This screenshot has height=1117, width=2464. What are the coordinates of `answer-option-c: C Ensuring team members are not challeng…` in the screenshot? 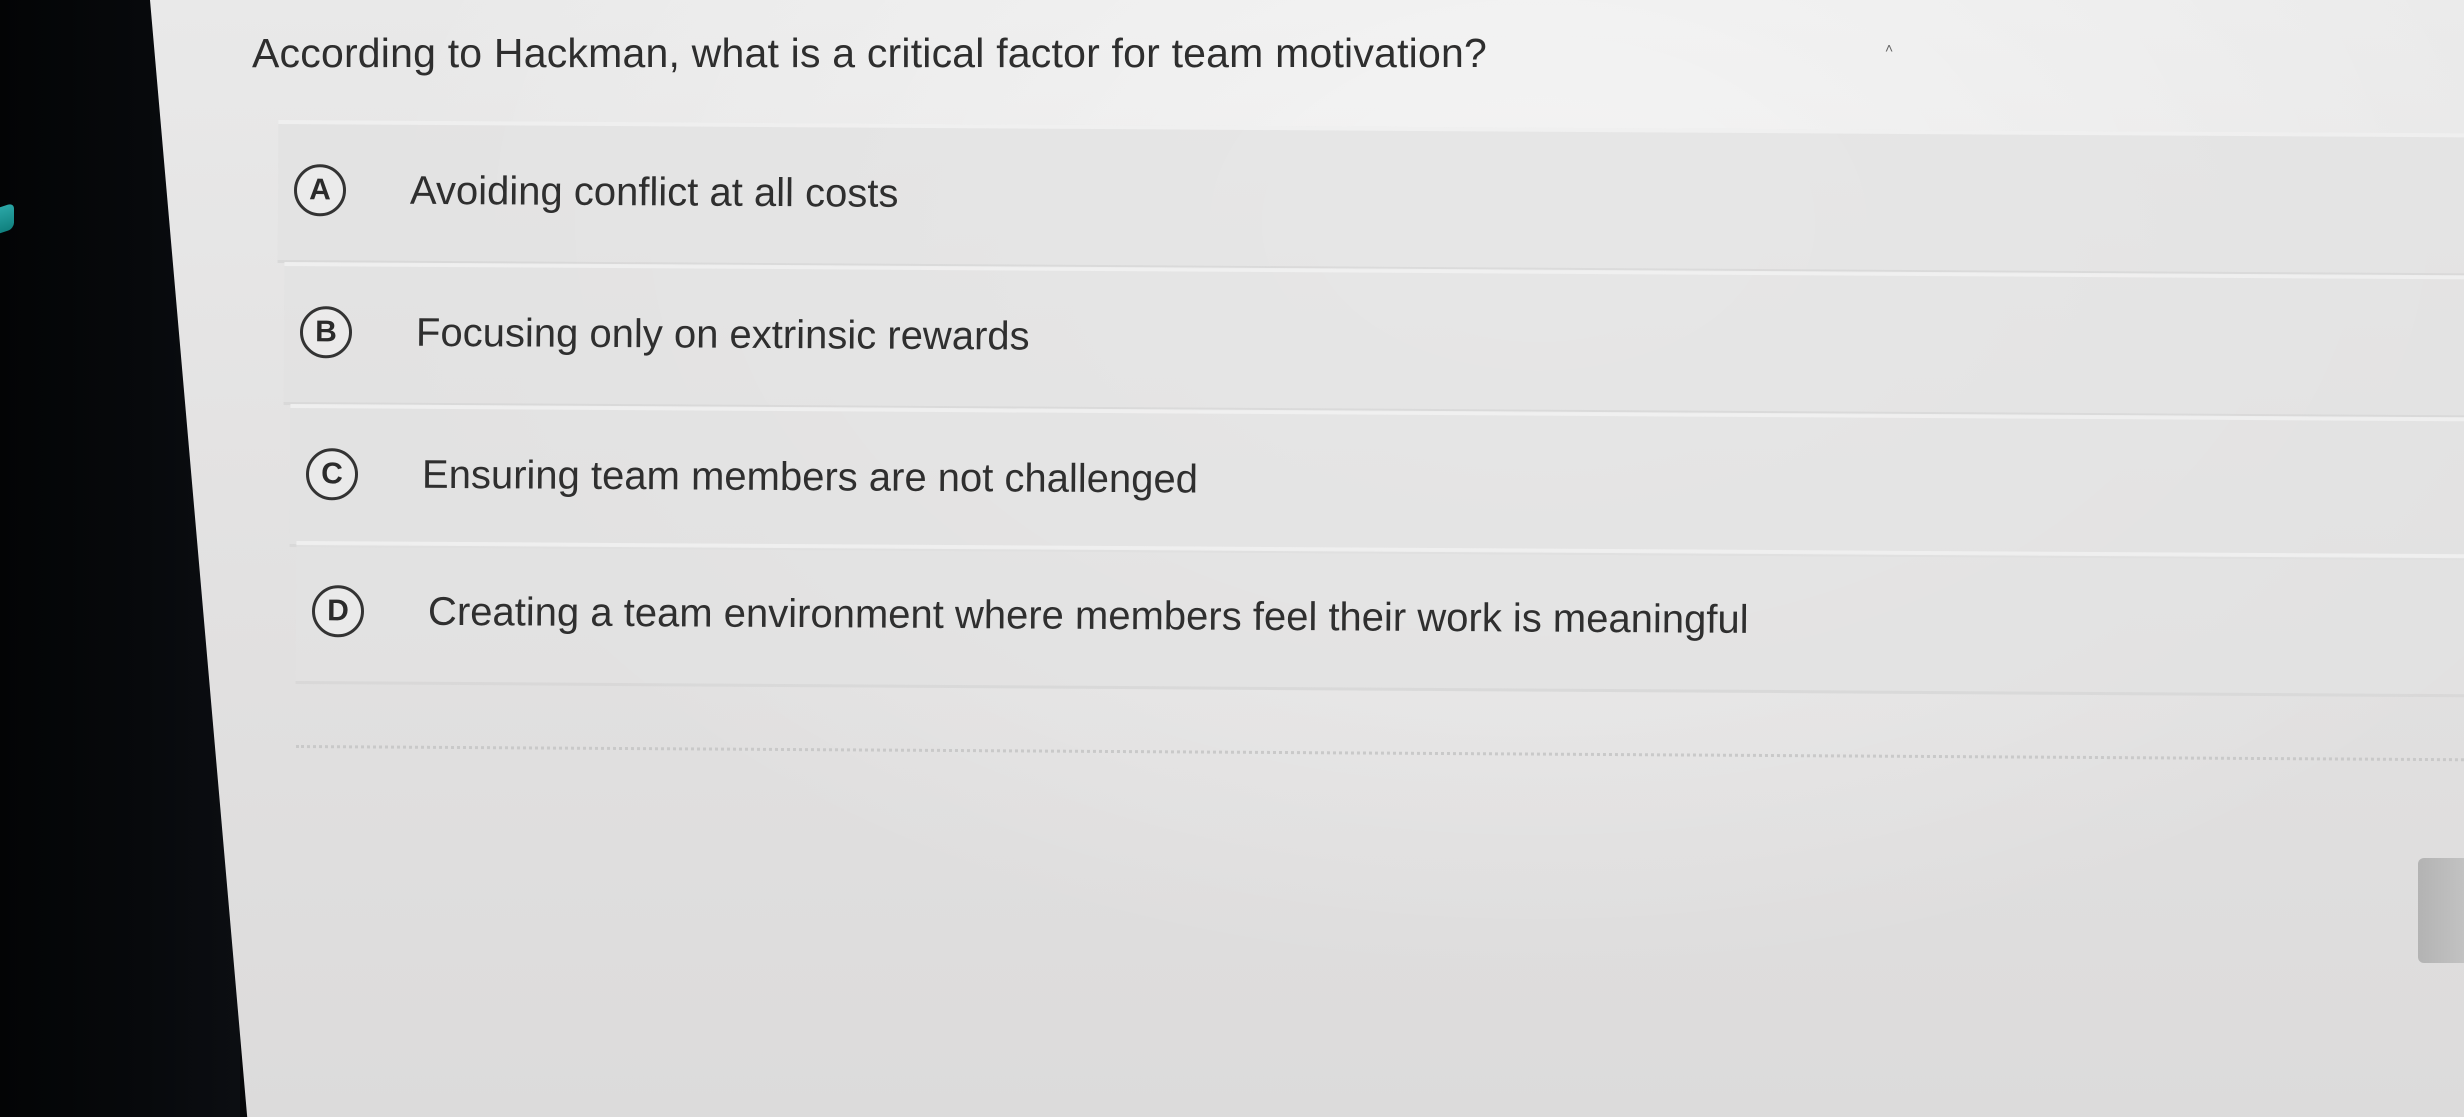 It's located at (1376, 482).